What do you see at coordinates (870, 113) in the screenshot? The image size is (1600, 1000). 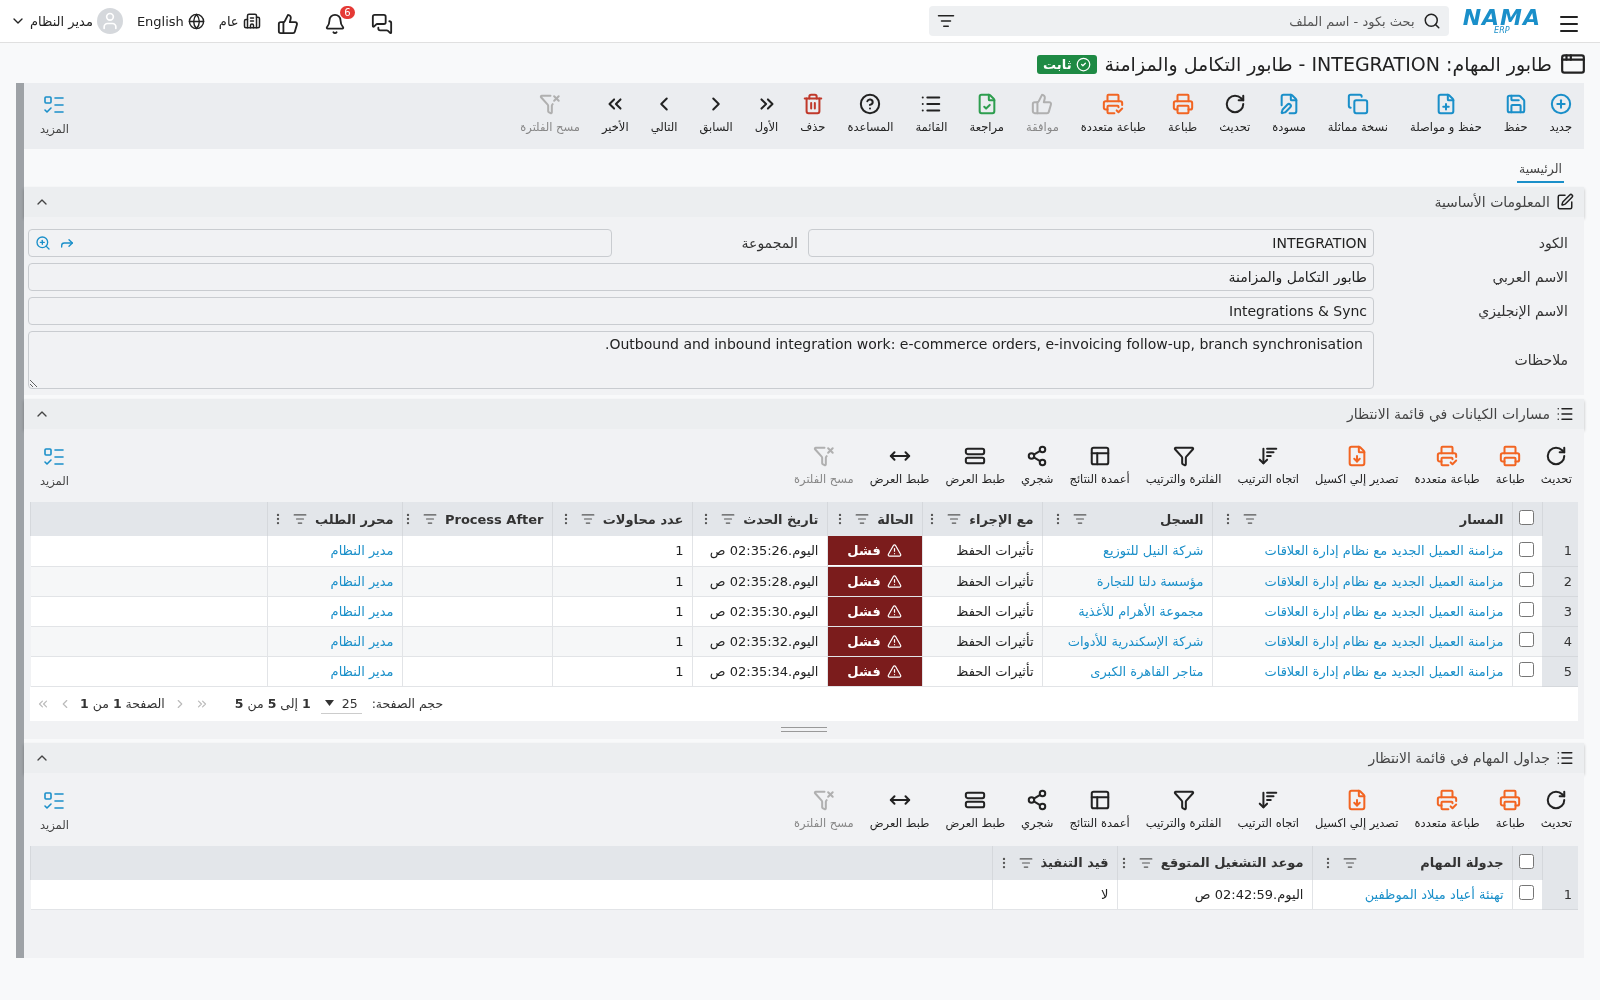 I see `toolbar-button: المساعدة` at bounding box center [870, 113].